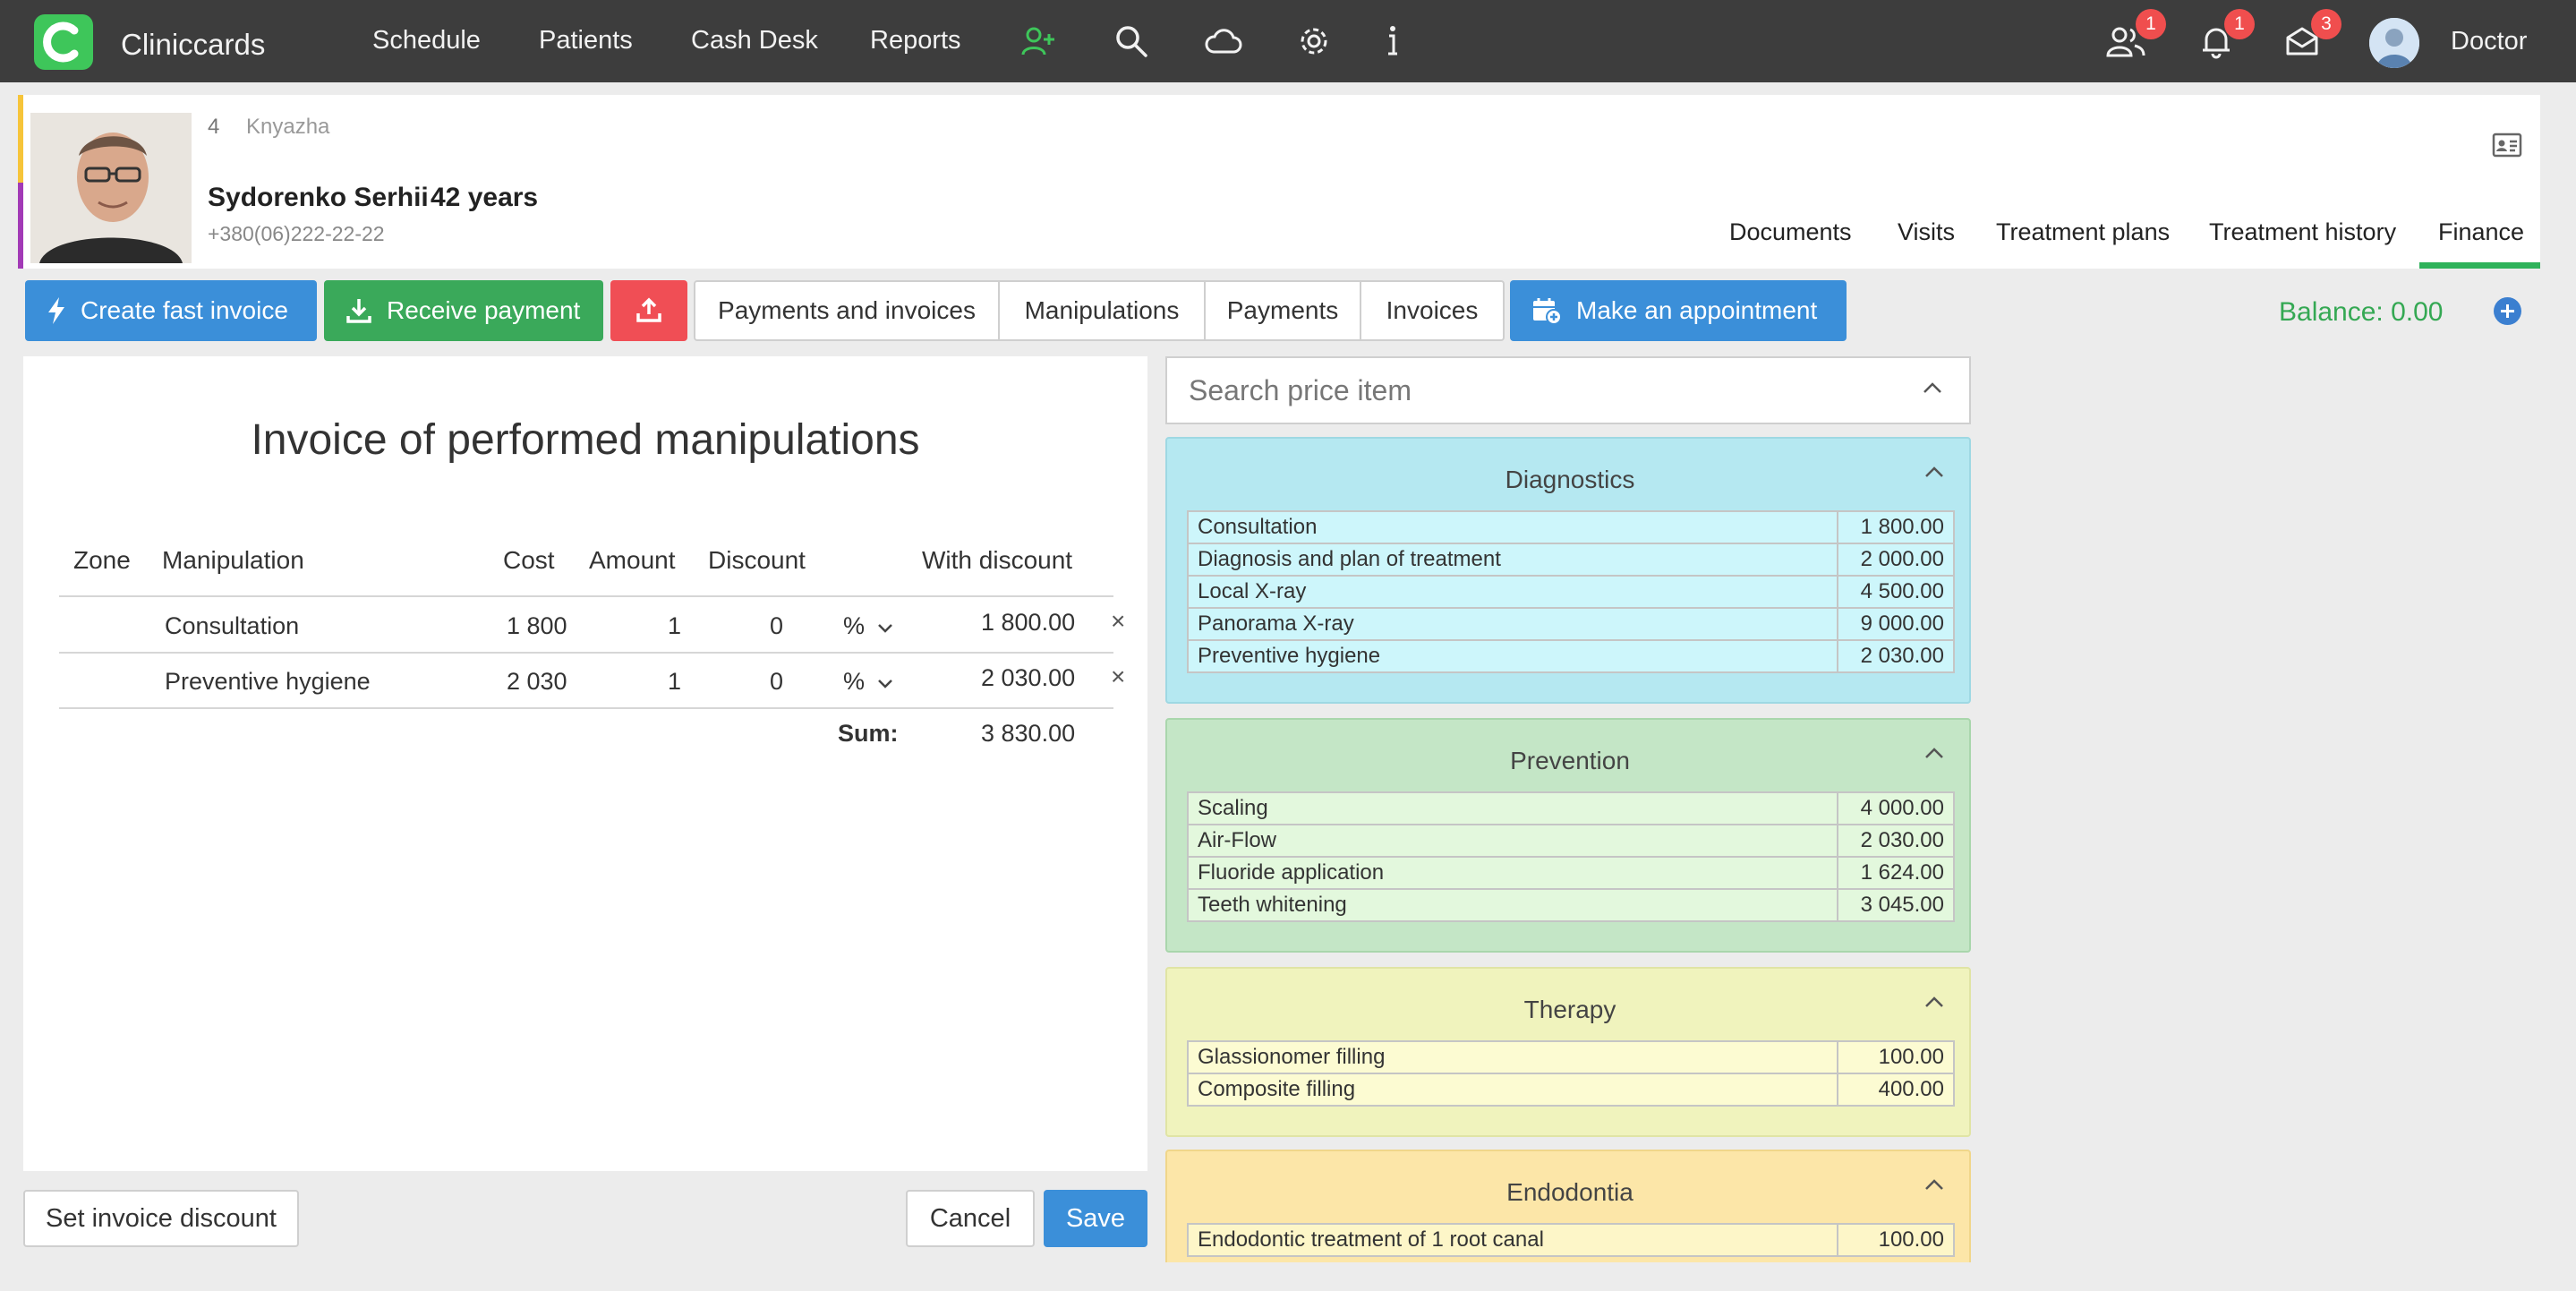 This screenshot has height=1291, width=2576. What do you see at coordinates (1569, 480) in the screenshot?
I see `category-title: Diagnostics` at bounding box center [1569, 480].